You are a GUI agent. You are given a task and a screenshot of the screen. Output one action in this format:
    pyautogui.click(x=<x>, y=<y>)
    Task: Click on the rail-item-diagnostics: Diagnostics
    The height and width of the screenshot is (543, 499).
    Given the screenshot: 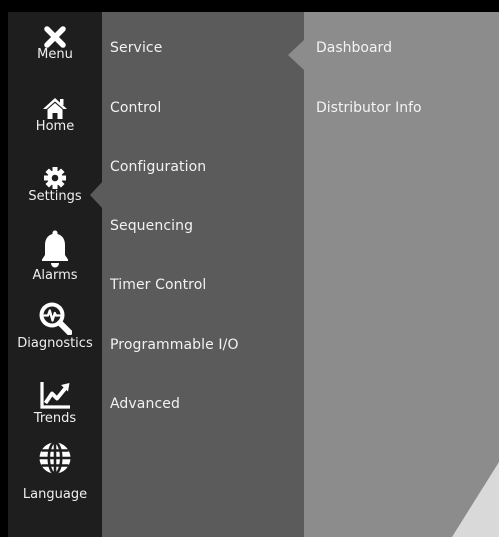 What is the action you would take?
    pyautogui.click(x=55, y=326)
    